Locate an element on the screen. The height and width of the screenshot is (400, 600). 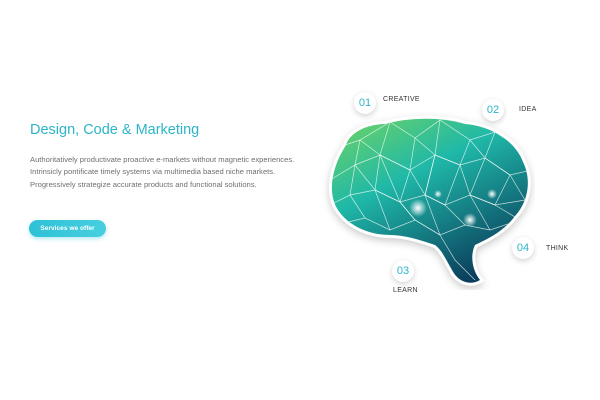
services-button: Services we offer is located at coordinates (67, 228).